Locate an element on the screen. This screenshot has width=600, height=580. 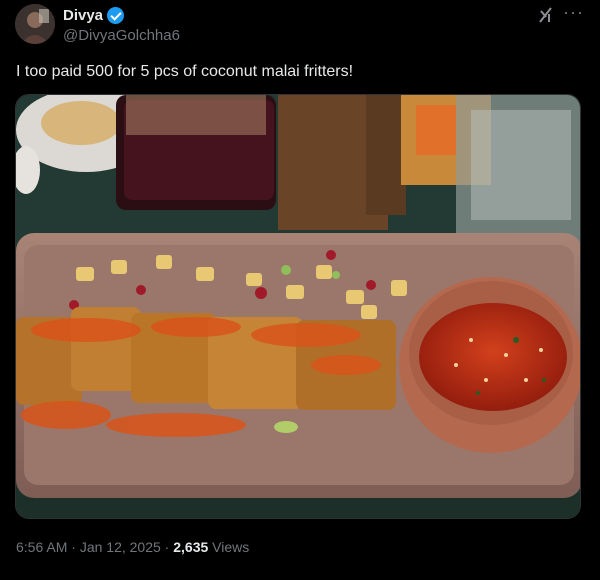
tweet-meta: 6:56 AM · Jan 12, 2025 · 2,635 Views is located at coordinates (132, 547).